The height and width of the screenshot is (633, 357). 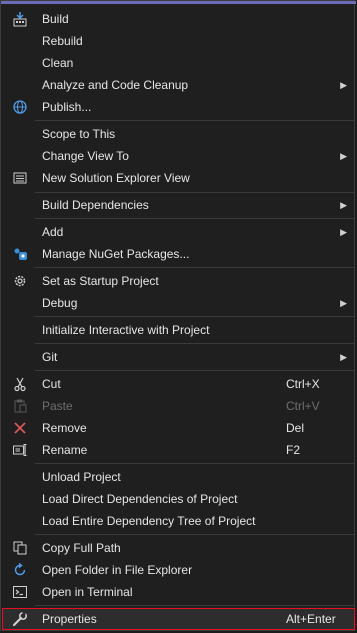 What do you see at coordinates (20, 619) in the screenshot?
I see `wrench-icon` at bounding box center [20, 619].